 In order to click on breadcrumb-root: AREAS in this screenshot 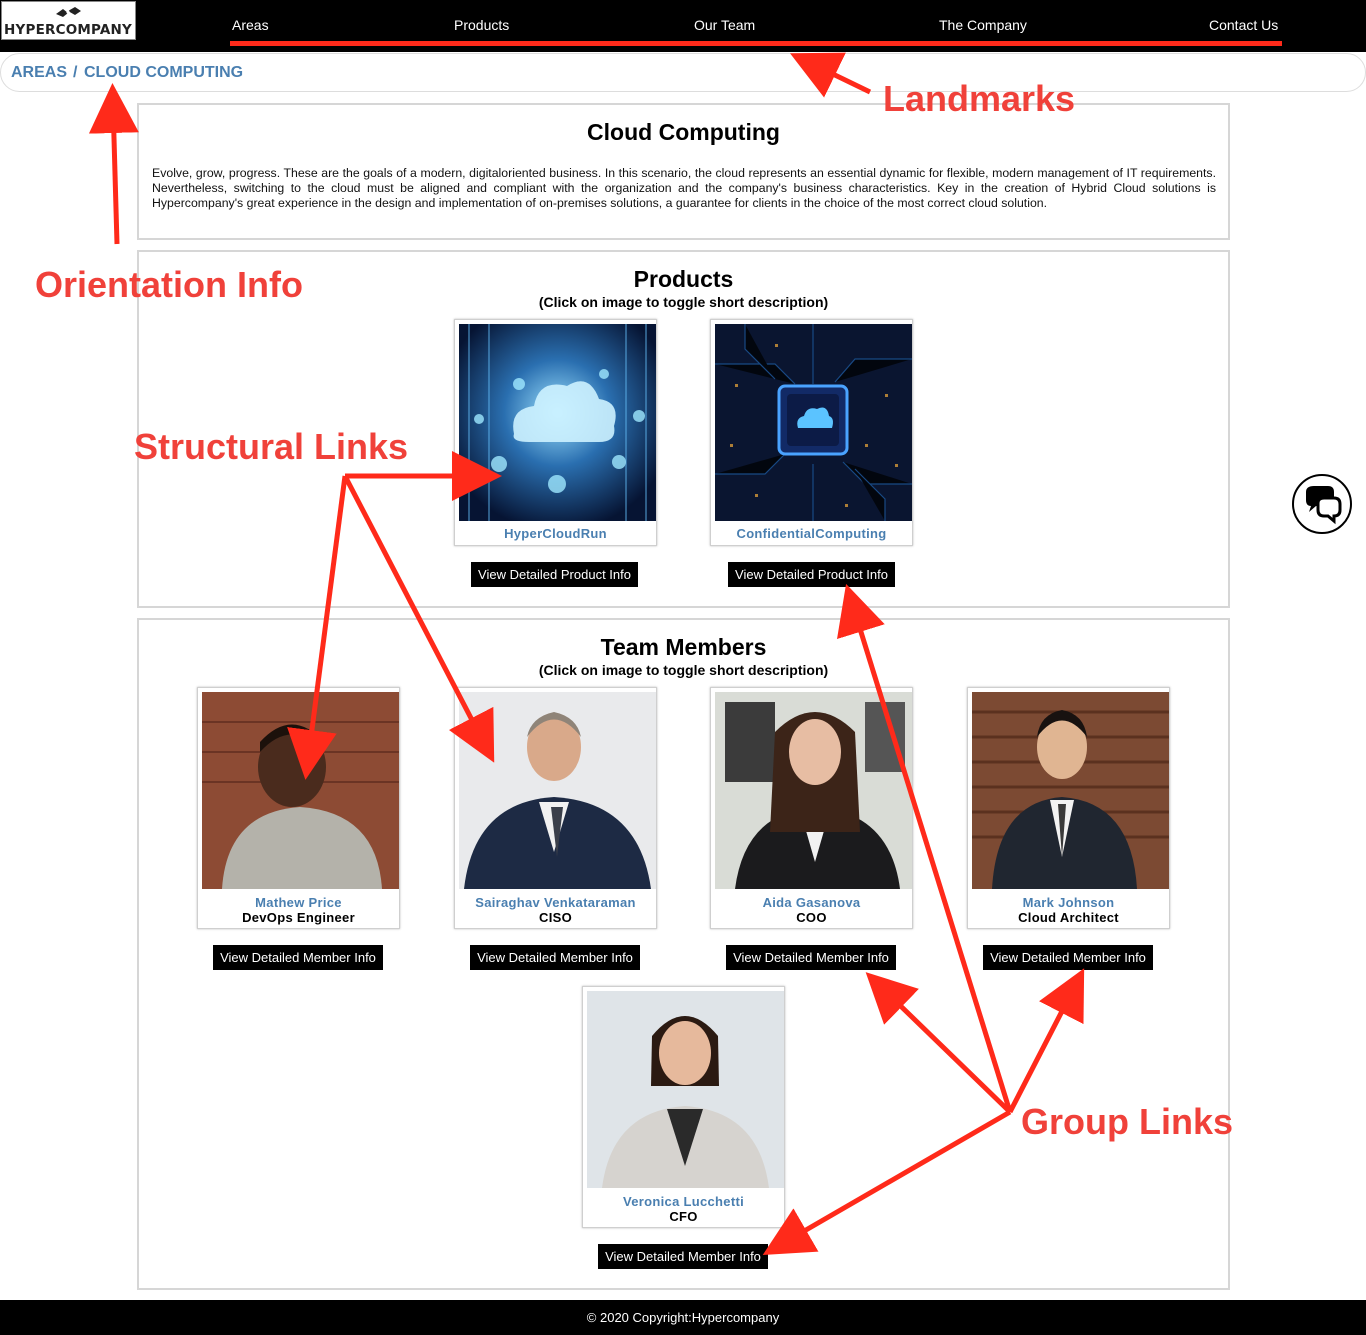, I will do `click(39, 73)`.